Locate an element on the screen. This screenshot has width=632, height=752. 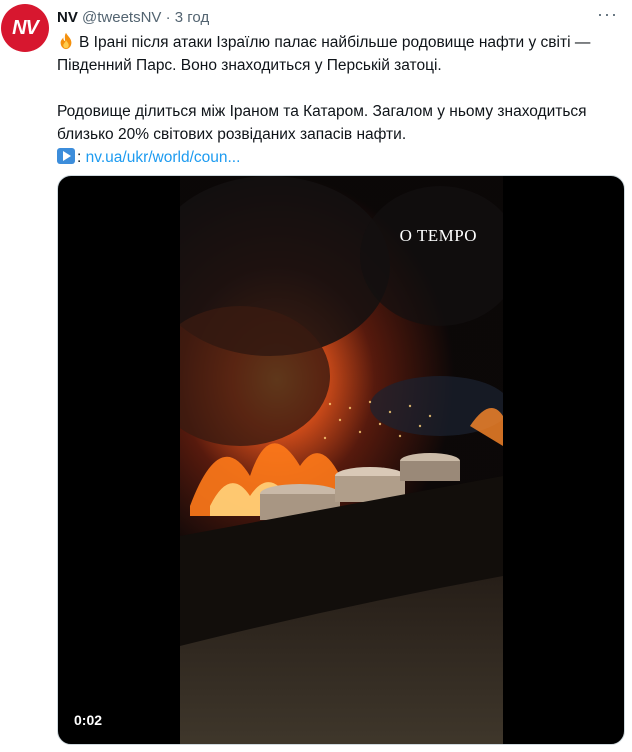
avatar: NV is located at coordinates (25, 28).